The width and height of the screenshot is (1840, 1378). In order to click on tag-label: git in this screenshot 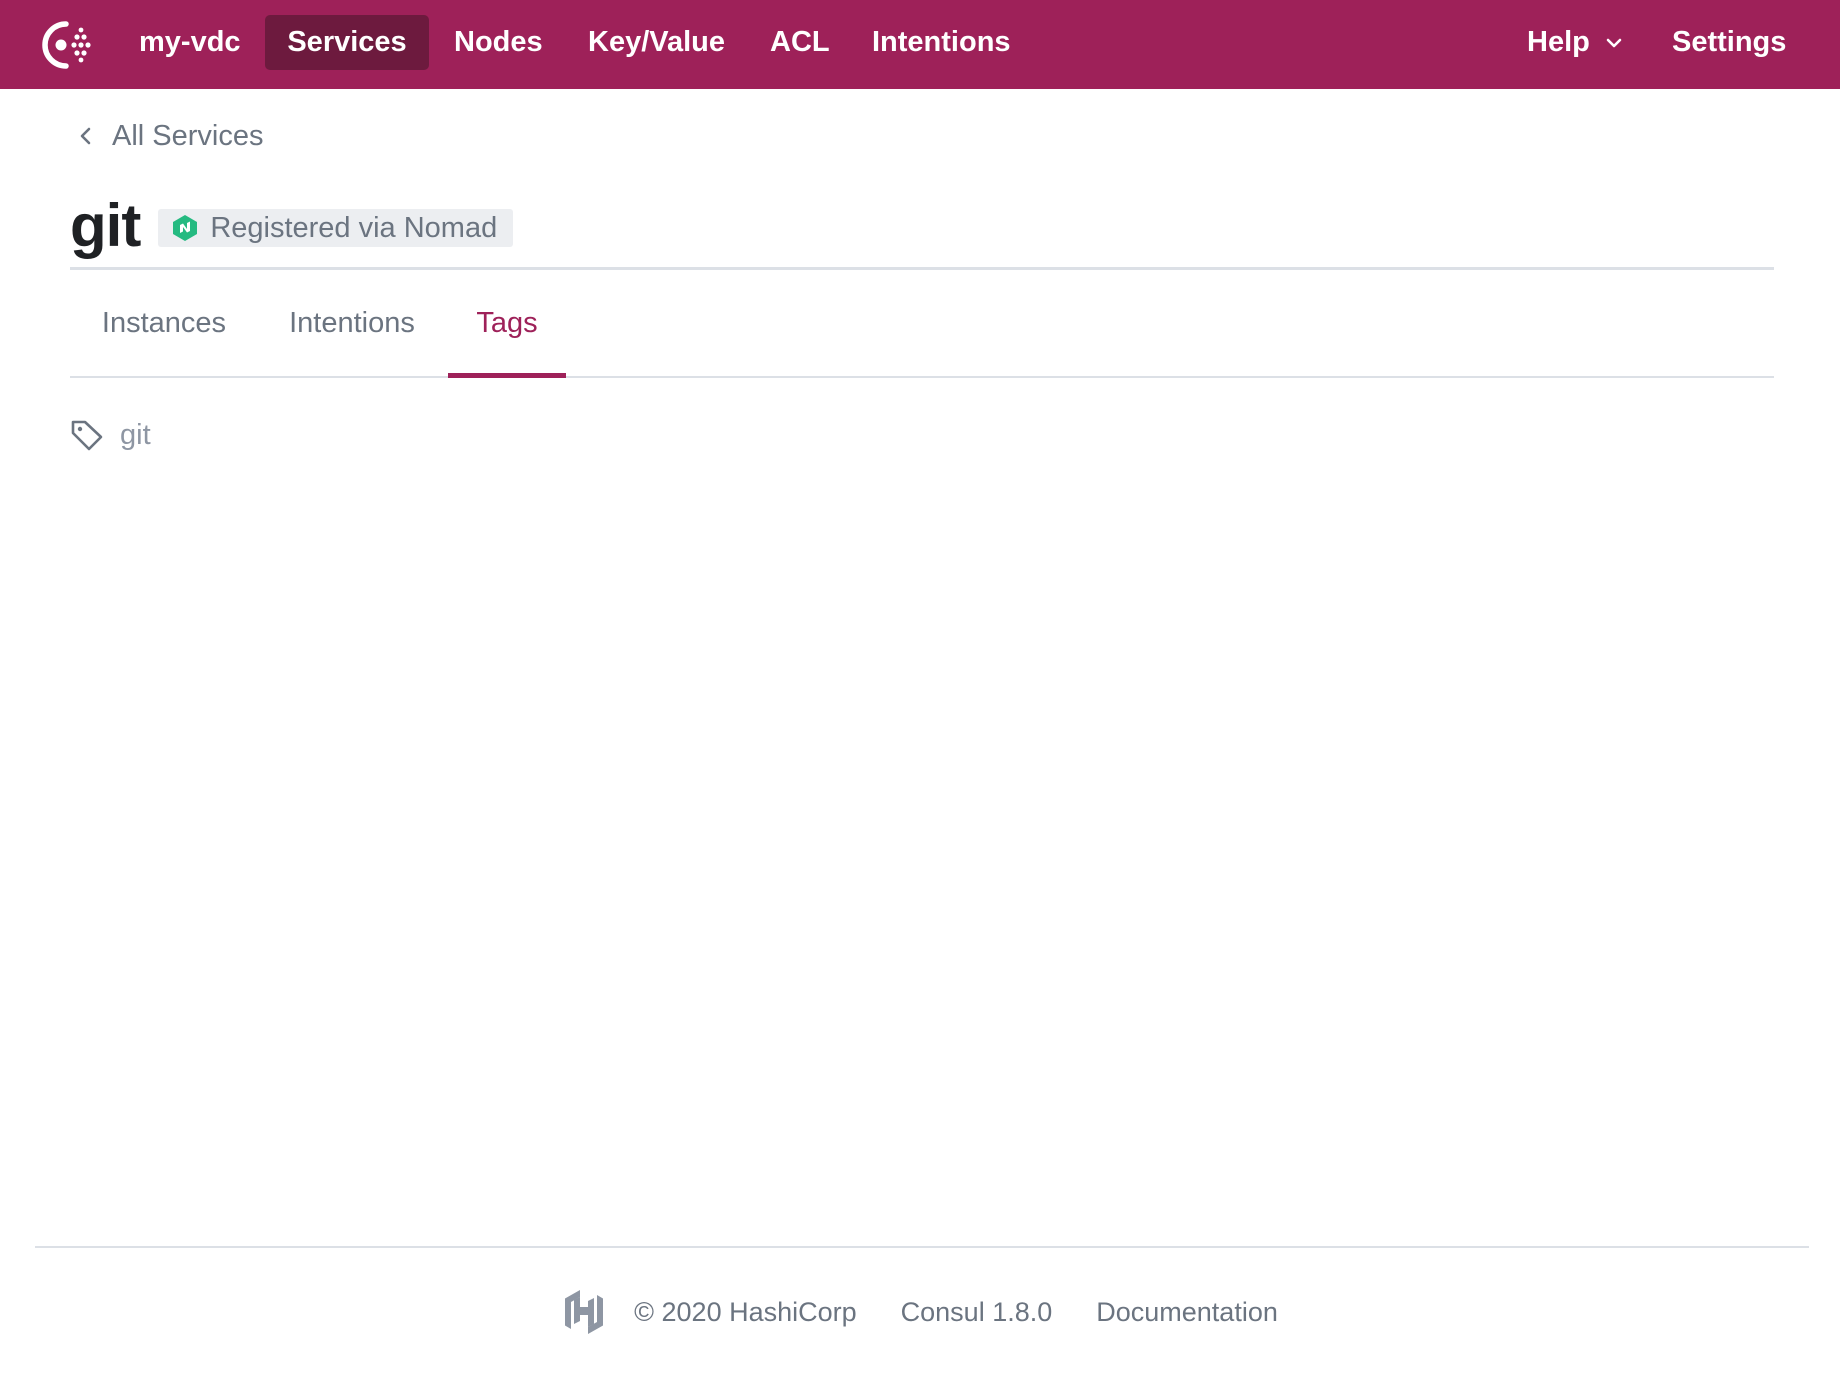, I will do `click(135, 434)`.